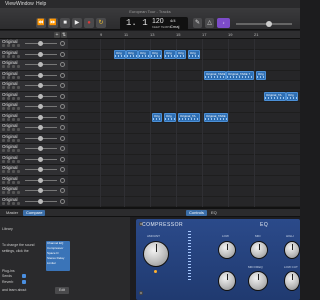 The width and height of the screenshot is (320, 300). I want to click on bar-ruler: 9 11 13 15 17 19 21, so click(184, 35).